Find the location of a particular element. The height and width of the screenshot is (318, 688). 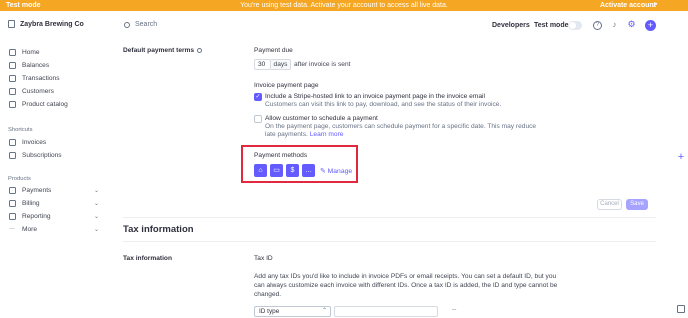

search-icon is located at coordinates (127, 24).